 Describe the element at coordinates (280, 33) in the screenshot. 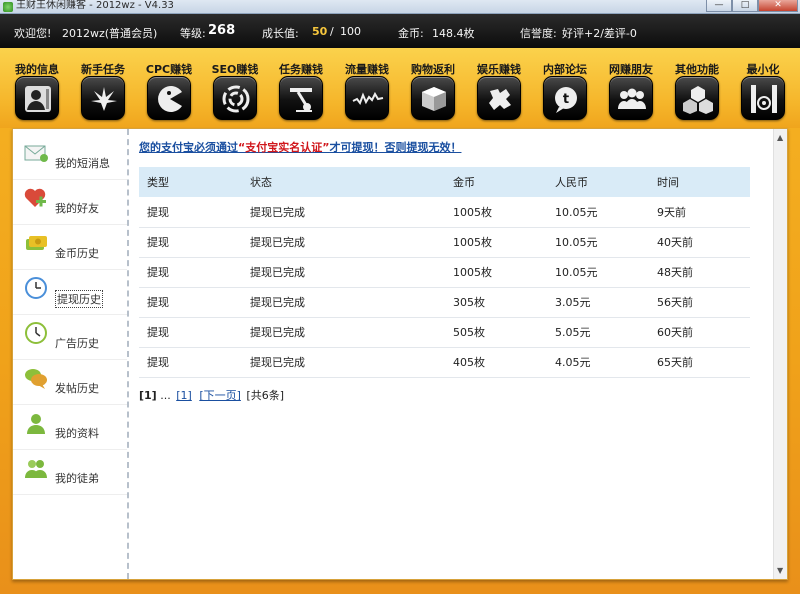

I see `growth-label: 成长值:` at that location.